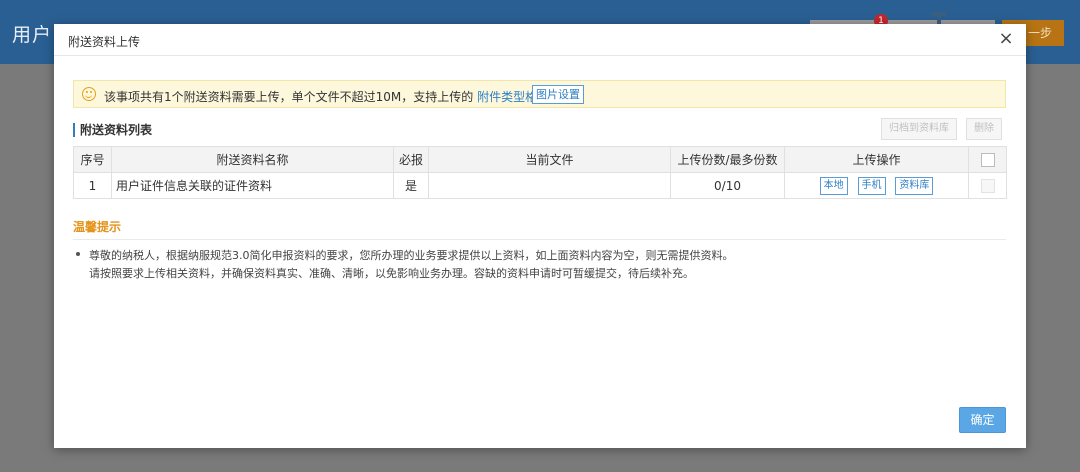 The height and width of the screenshot is (472, 1080). What do you see at coordinates (104, 42) in the screenshot?
I see `dialog-title: 附送资料上传` at bounding box center [104, 42].